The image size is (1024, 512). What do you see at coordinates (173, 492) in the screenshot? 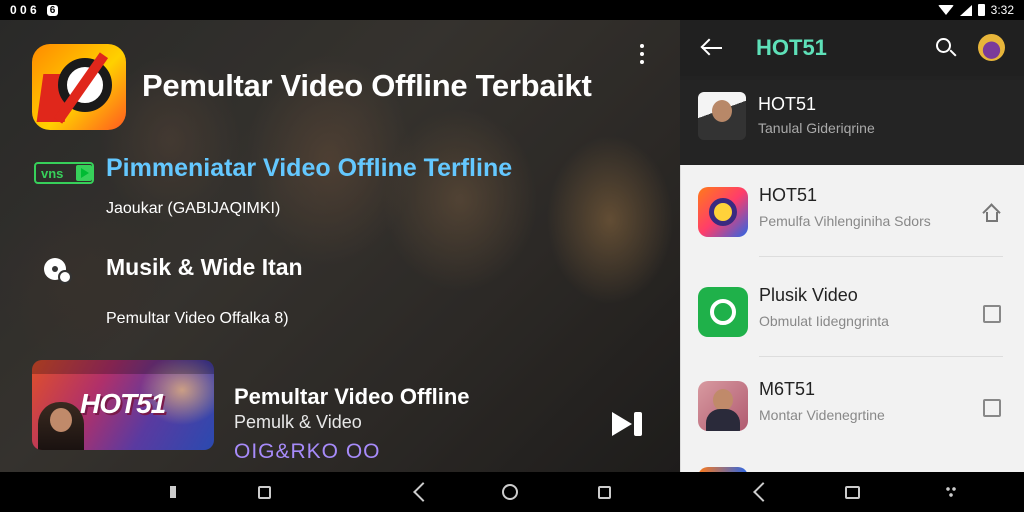
I see `nav-indicator-icon` at bounding box center [173, 492].